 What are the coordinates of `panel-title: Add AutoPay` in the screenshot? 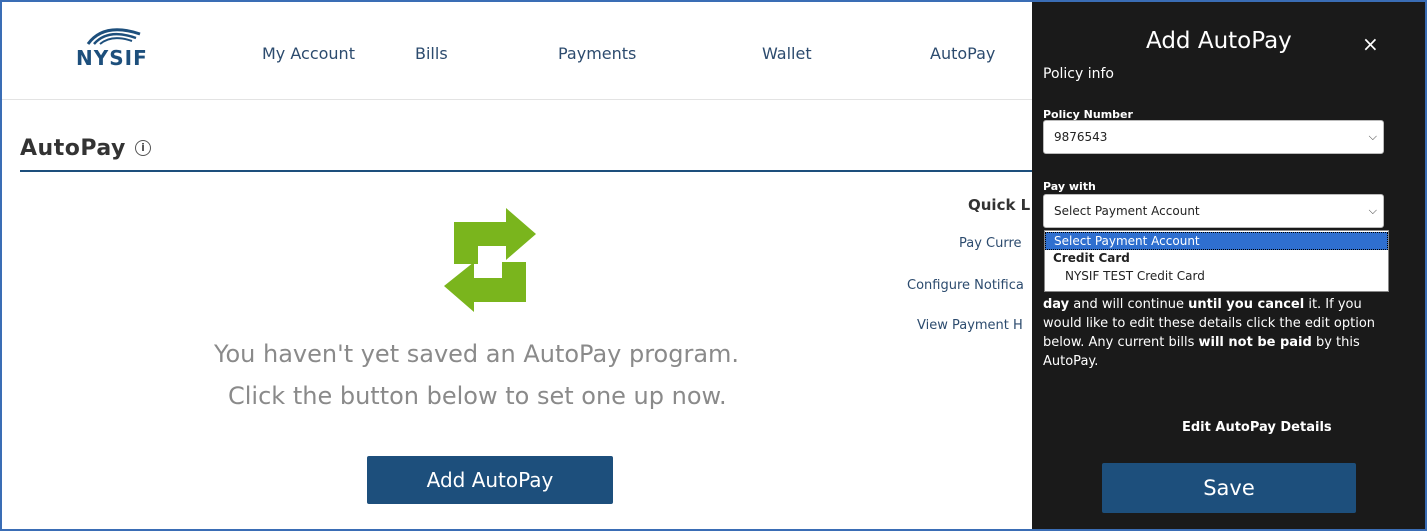 It's located at (1219, 41).